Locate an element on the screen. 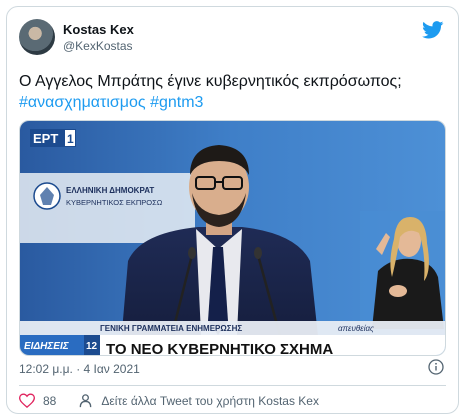 The height and width of the screenshot is (420, 474). author-handle: @KexKostas is located at coordinates (98, 46).